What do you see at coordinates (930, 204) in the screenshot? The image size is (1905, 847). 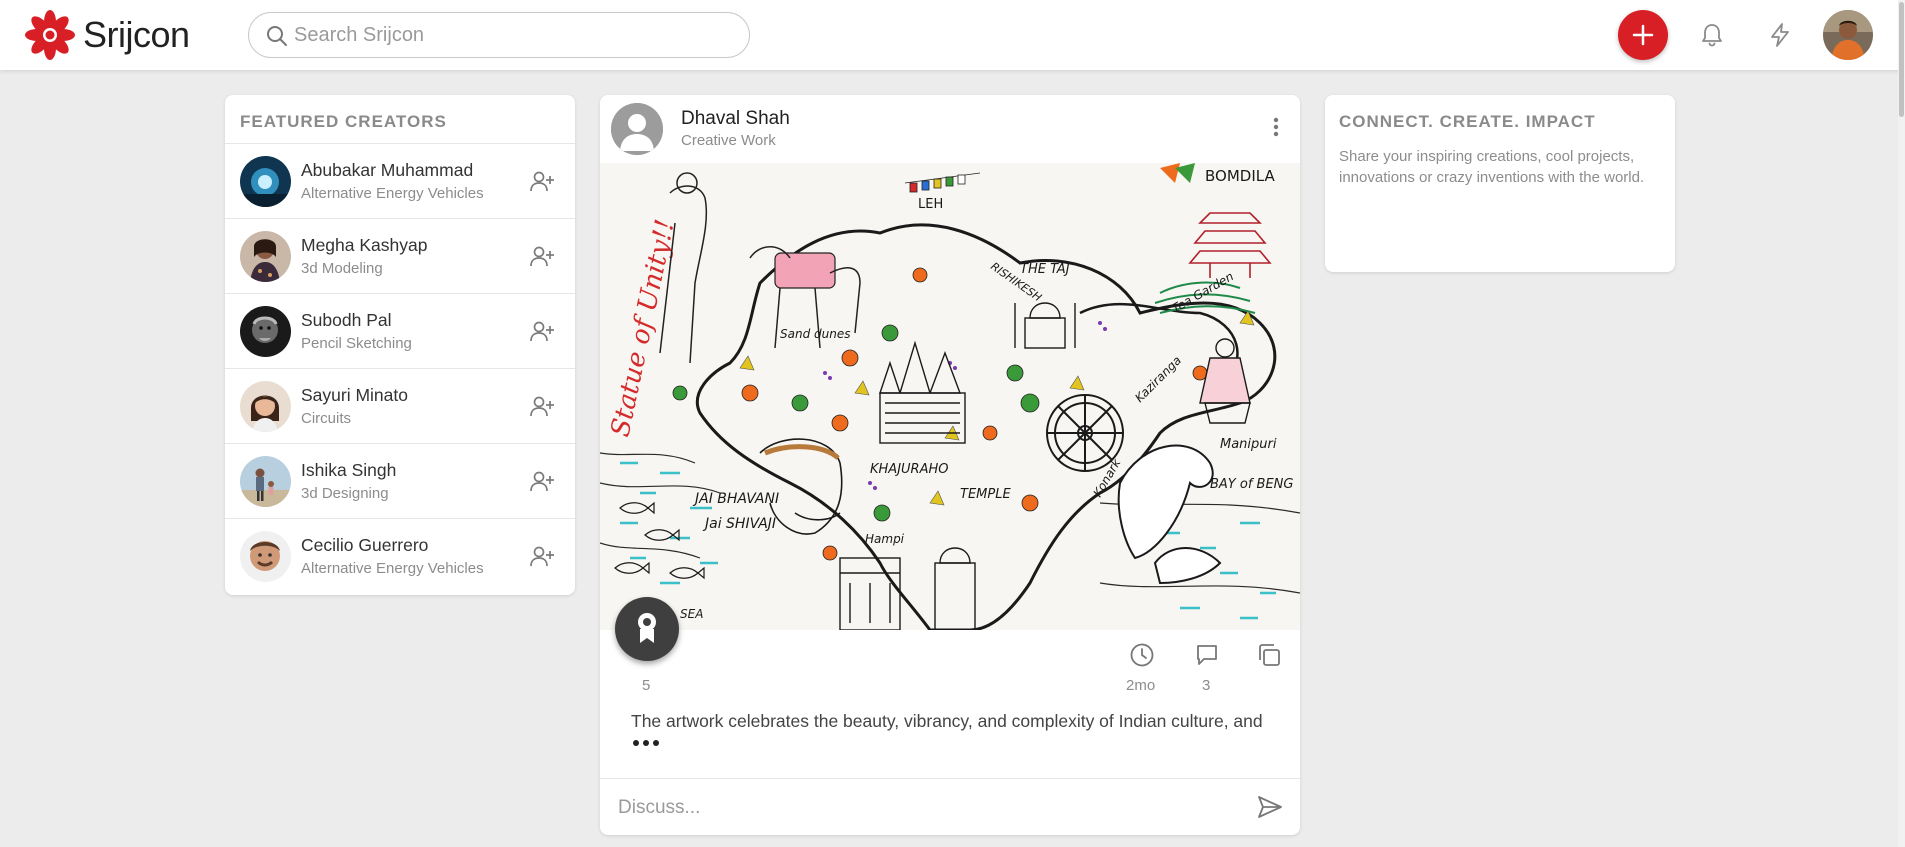 I see `art-label-leh: LEH` at bounding box center [930, 204].